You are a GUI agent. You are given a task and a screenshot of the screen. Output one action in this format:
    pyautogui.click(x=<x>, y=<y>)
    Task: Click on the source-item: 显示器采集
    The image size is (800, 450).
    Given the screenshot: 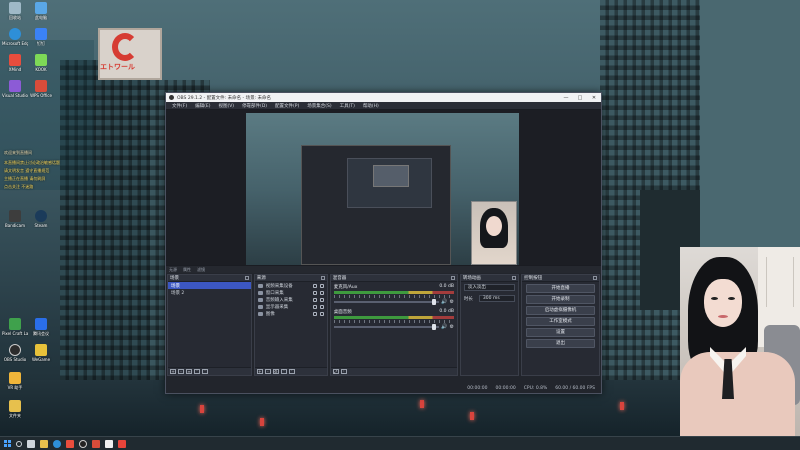 What is the action you would take?
    pyautogui.click(x=291, y=306)
    